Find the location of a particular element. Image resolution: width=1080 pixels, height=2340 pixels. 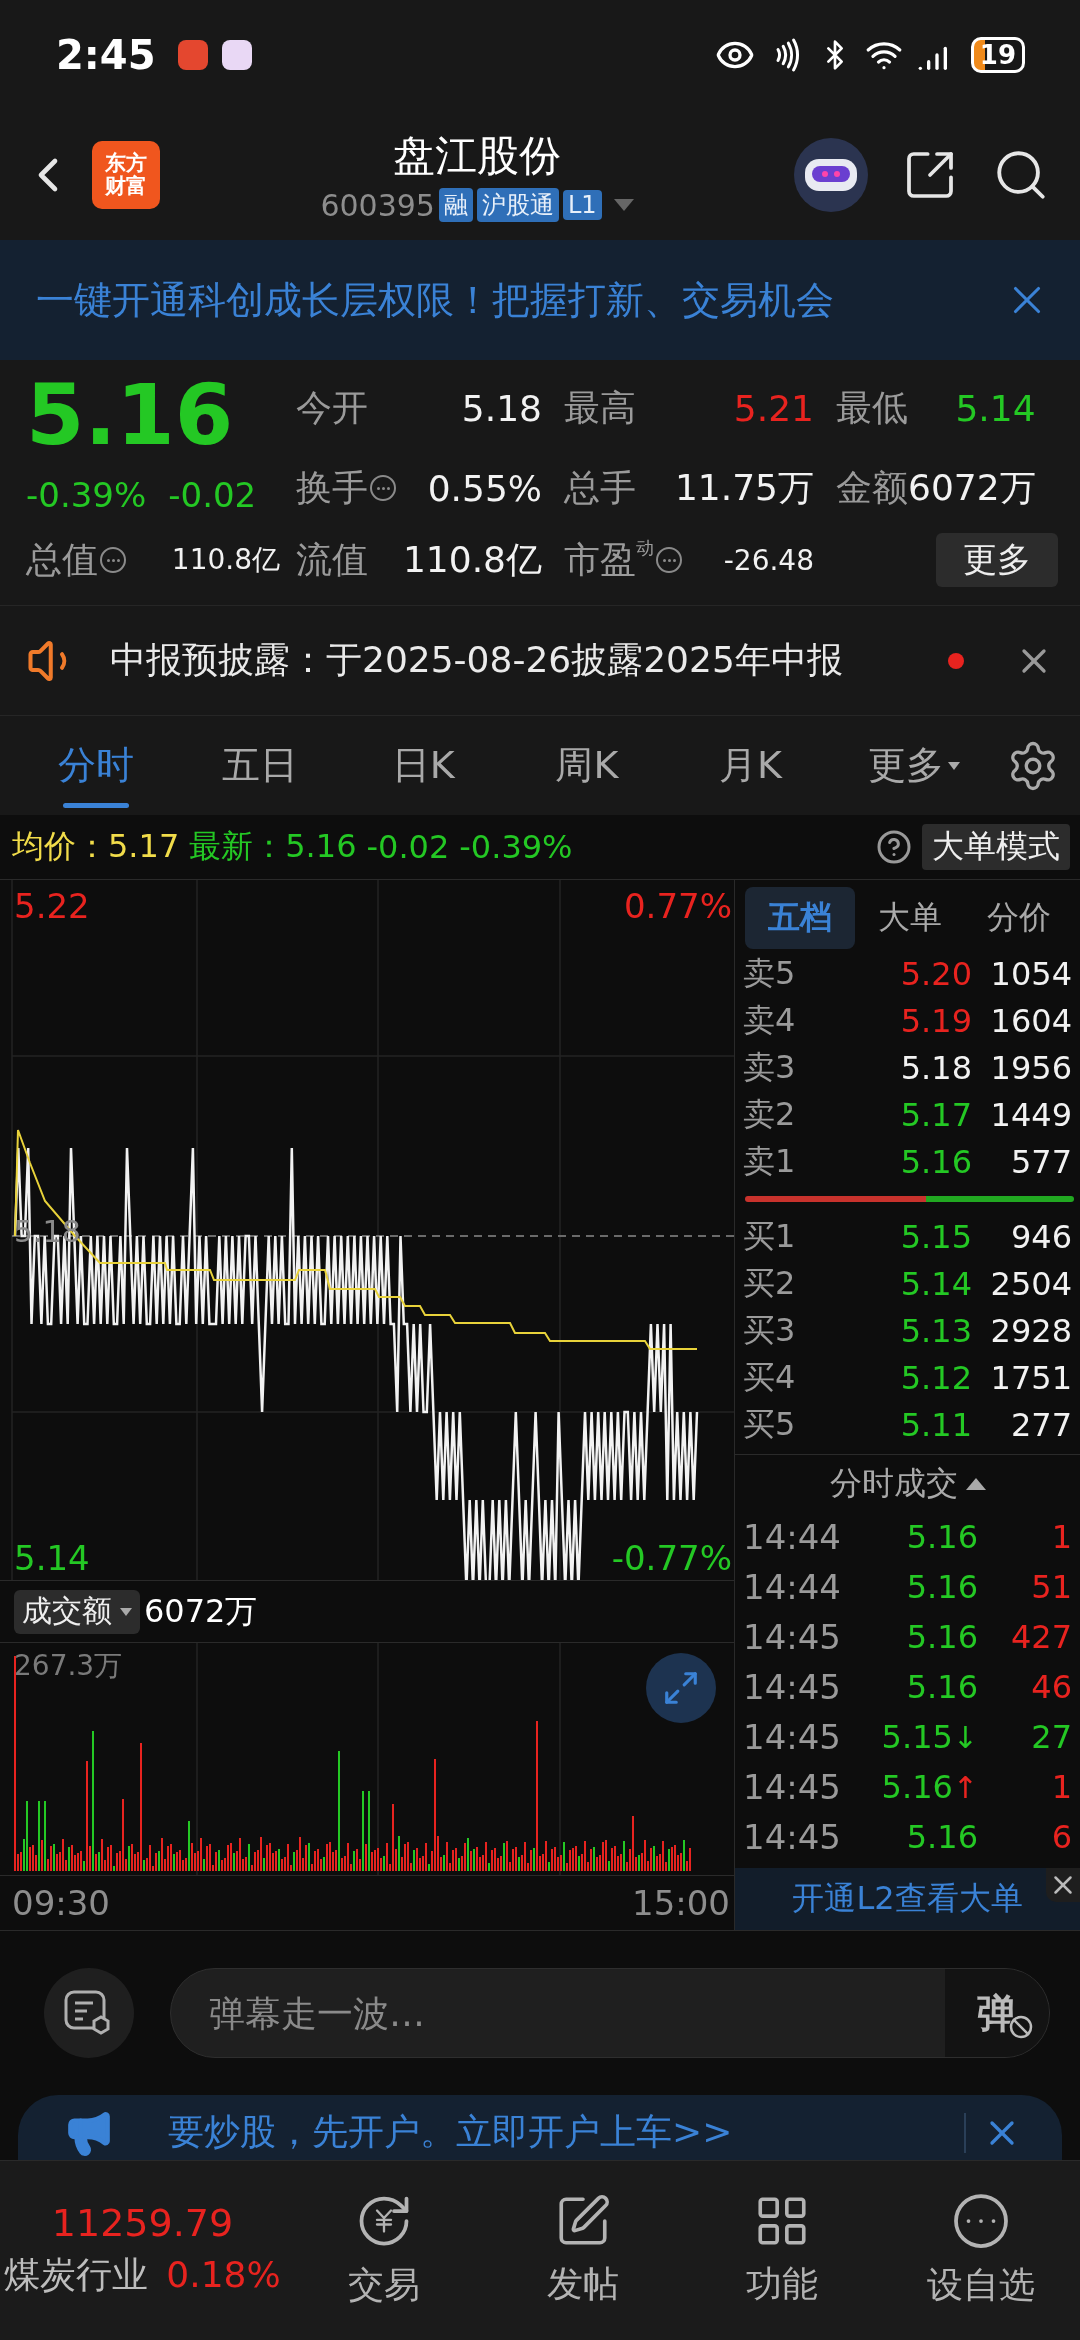

market-tag: 融 is located at coordinates (455, 205).